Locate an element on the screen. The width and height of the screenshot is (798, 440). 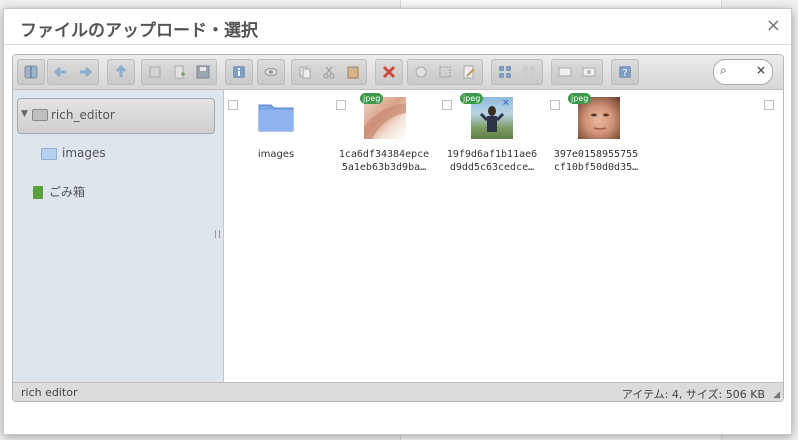
cut-button is located at coordinates (329, 72).